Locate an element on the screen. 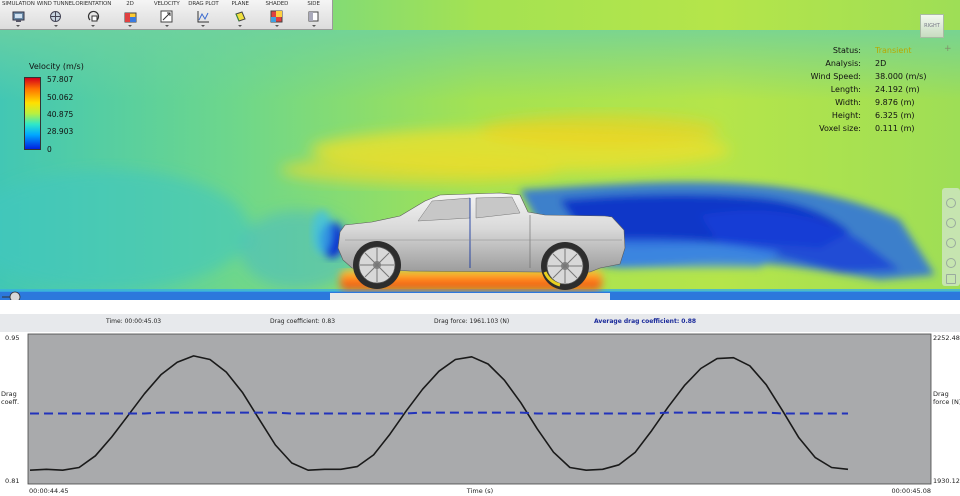  average-drag-readout: Average drag coefficient: 0.88 is located at coordinates (645, 321).